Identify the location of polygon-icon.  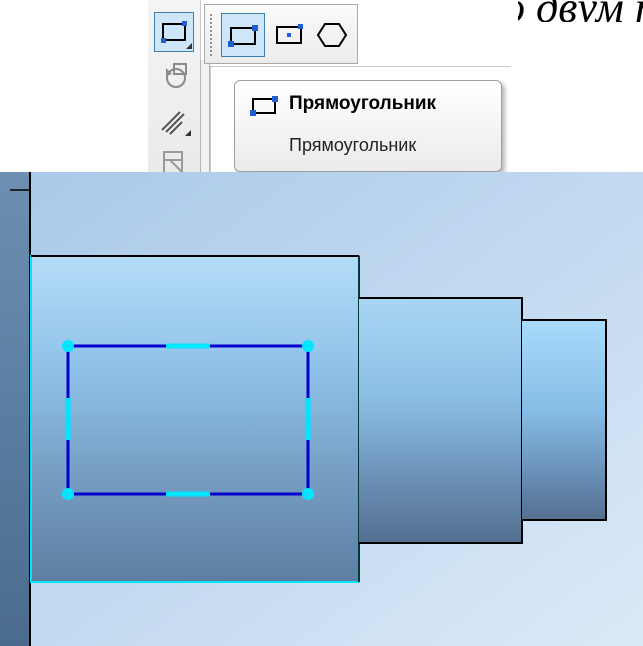
(332, 35).